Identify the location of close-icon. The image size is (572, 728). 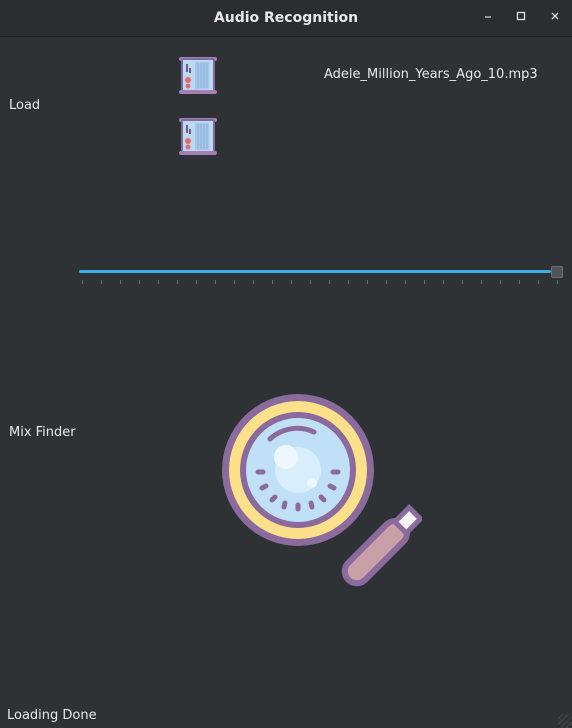
(555, 16).